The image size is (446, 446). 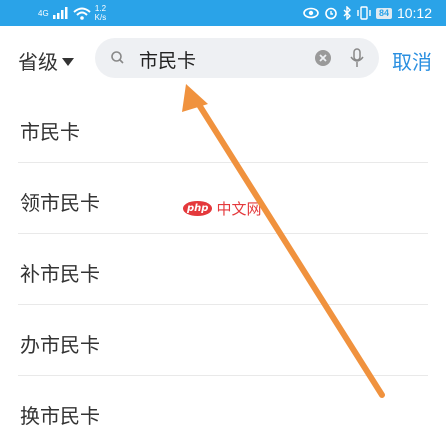 I want to click on wifi-icon, so click(x=82, y=13).